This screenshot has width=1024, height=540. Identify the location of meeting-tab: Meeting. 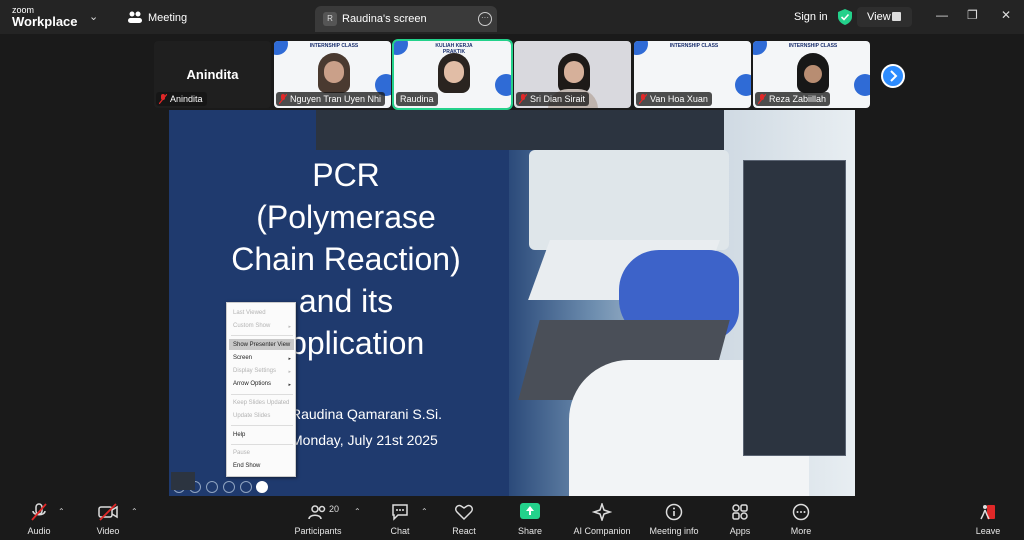
(167, 18).